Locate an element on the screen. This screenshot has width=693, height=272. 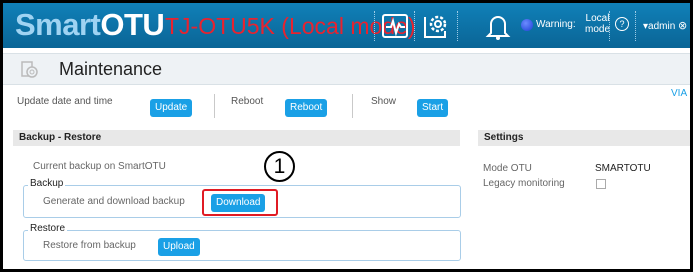
current-backup-label: Current backup on SmartOTU is located at coordinates (99, 166).